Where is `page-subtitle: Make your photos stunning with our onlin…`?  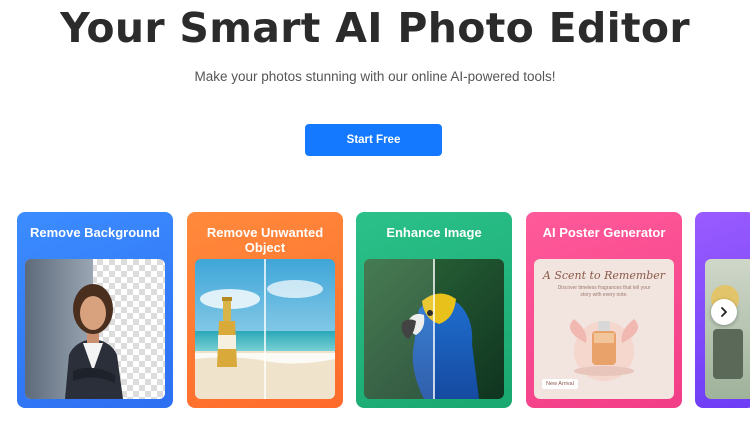 page-subtitle: Make your photos stunning with our onlin… is located at coordinates (375, 76).